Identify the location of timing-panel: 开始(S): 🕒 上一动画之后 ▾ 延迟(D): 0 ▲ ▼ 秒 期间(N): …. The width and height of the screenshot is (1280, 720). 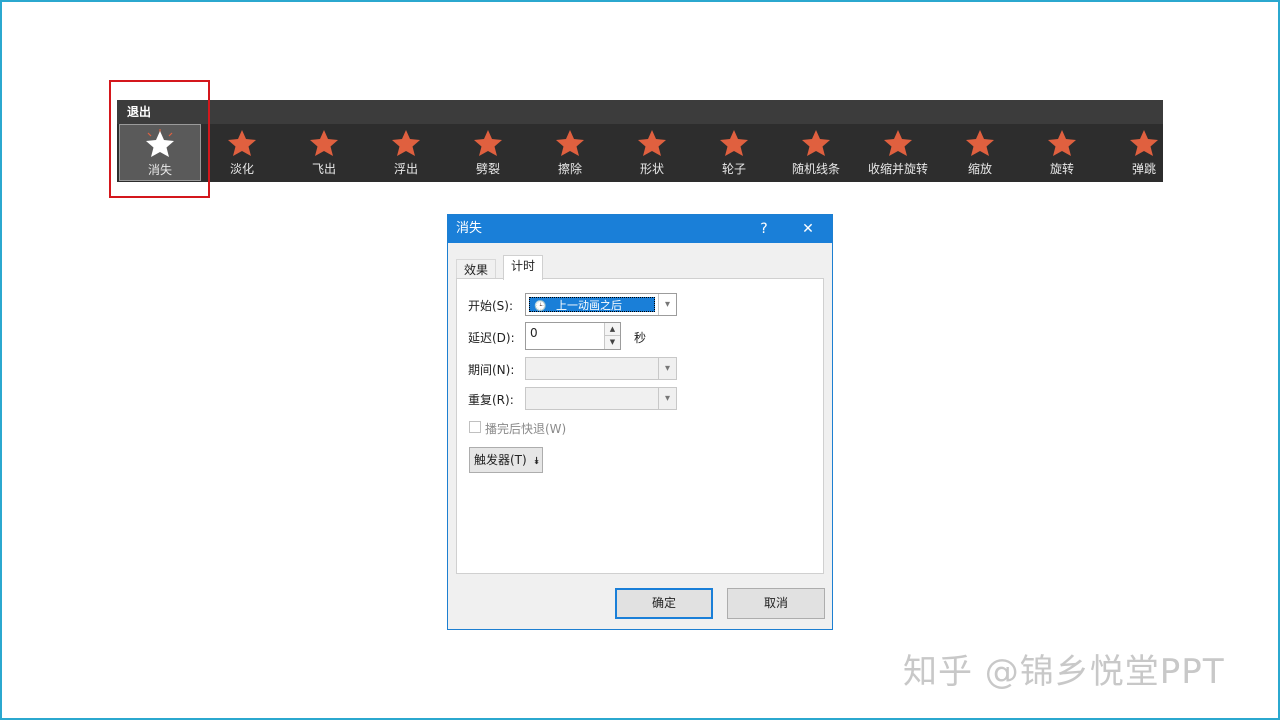
(640, 426).